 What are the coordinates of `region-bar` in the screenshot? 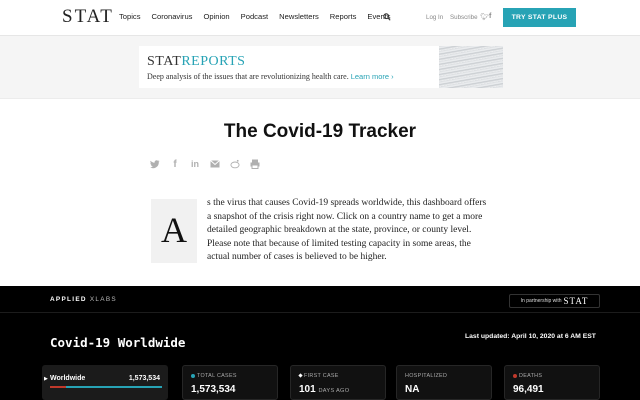 It's located at (106, 387).